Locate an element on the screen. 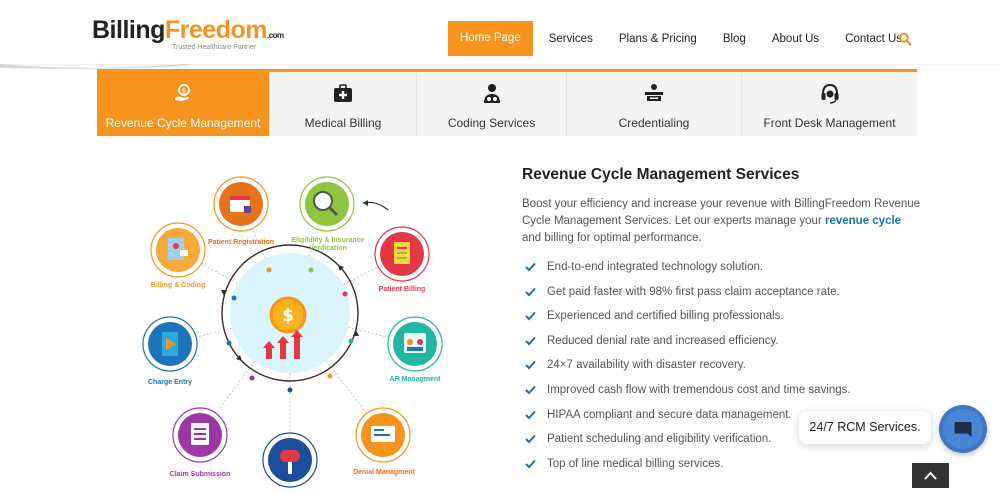  node-claim-submission is located at coordinates (200, 435).